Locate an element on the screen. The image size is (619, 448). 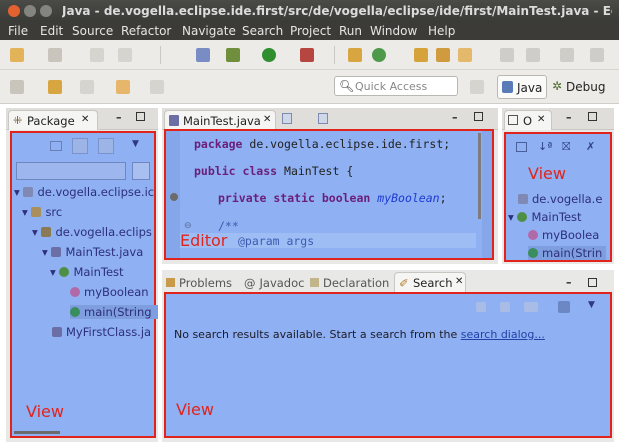
open-type-icon is located at coordinates (421, 55).